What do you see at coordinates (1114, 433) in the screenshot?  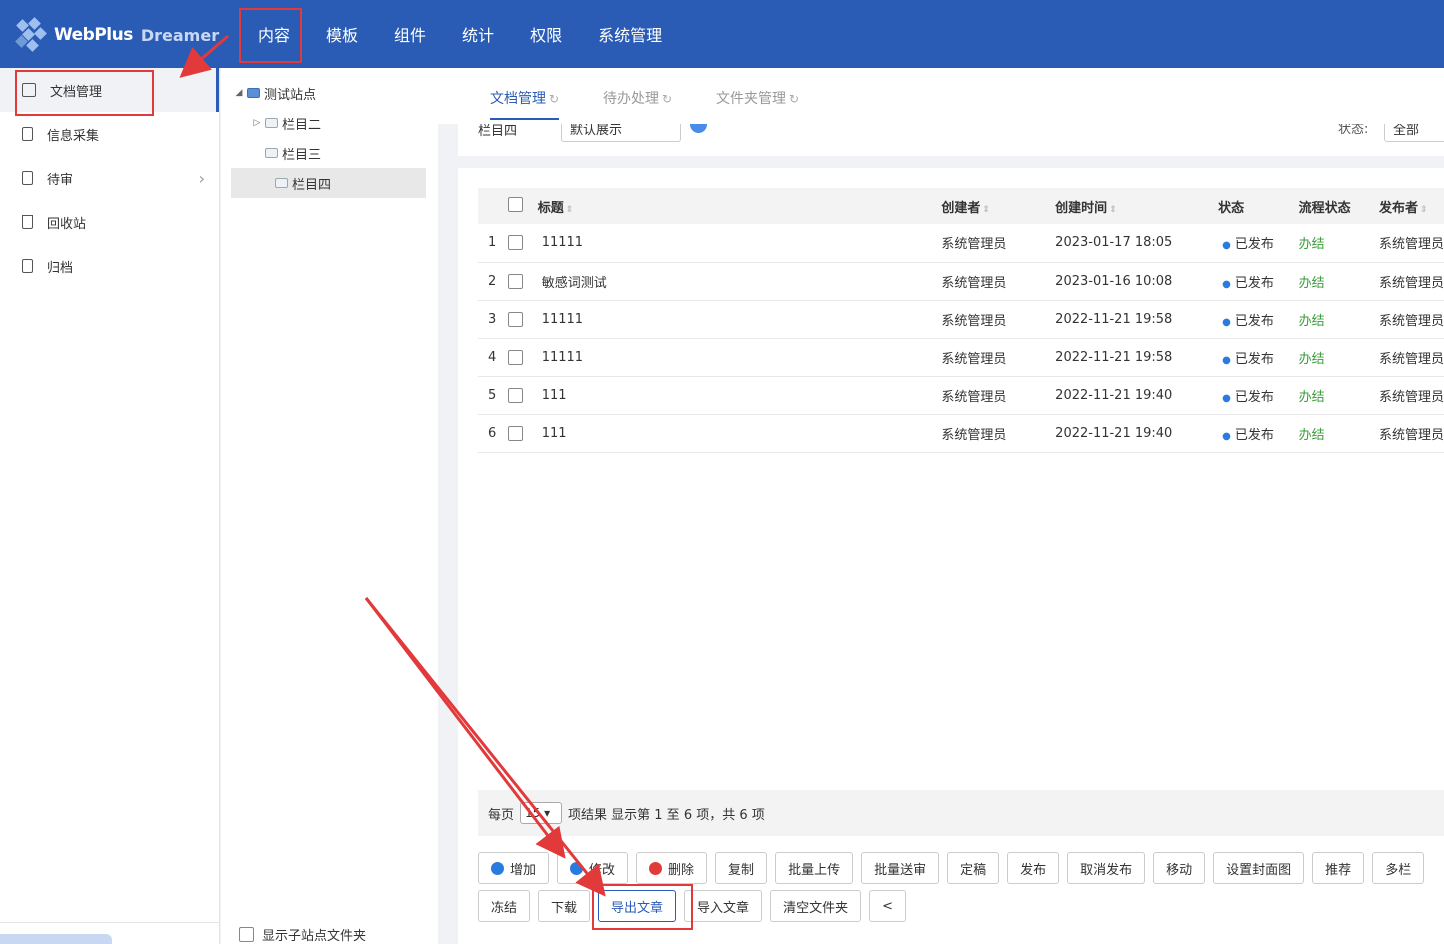 I see `row-time: 2022-11-21 19:40` at bounding box center [1114, 433].